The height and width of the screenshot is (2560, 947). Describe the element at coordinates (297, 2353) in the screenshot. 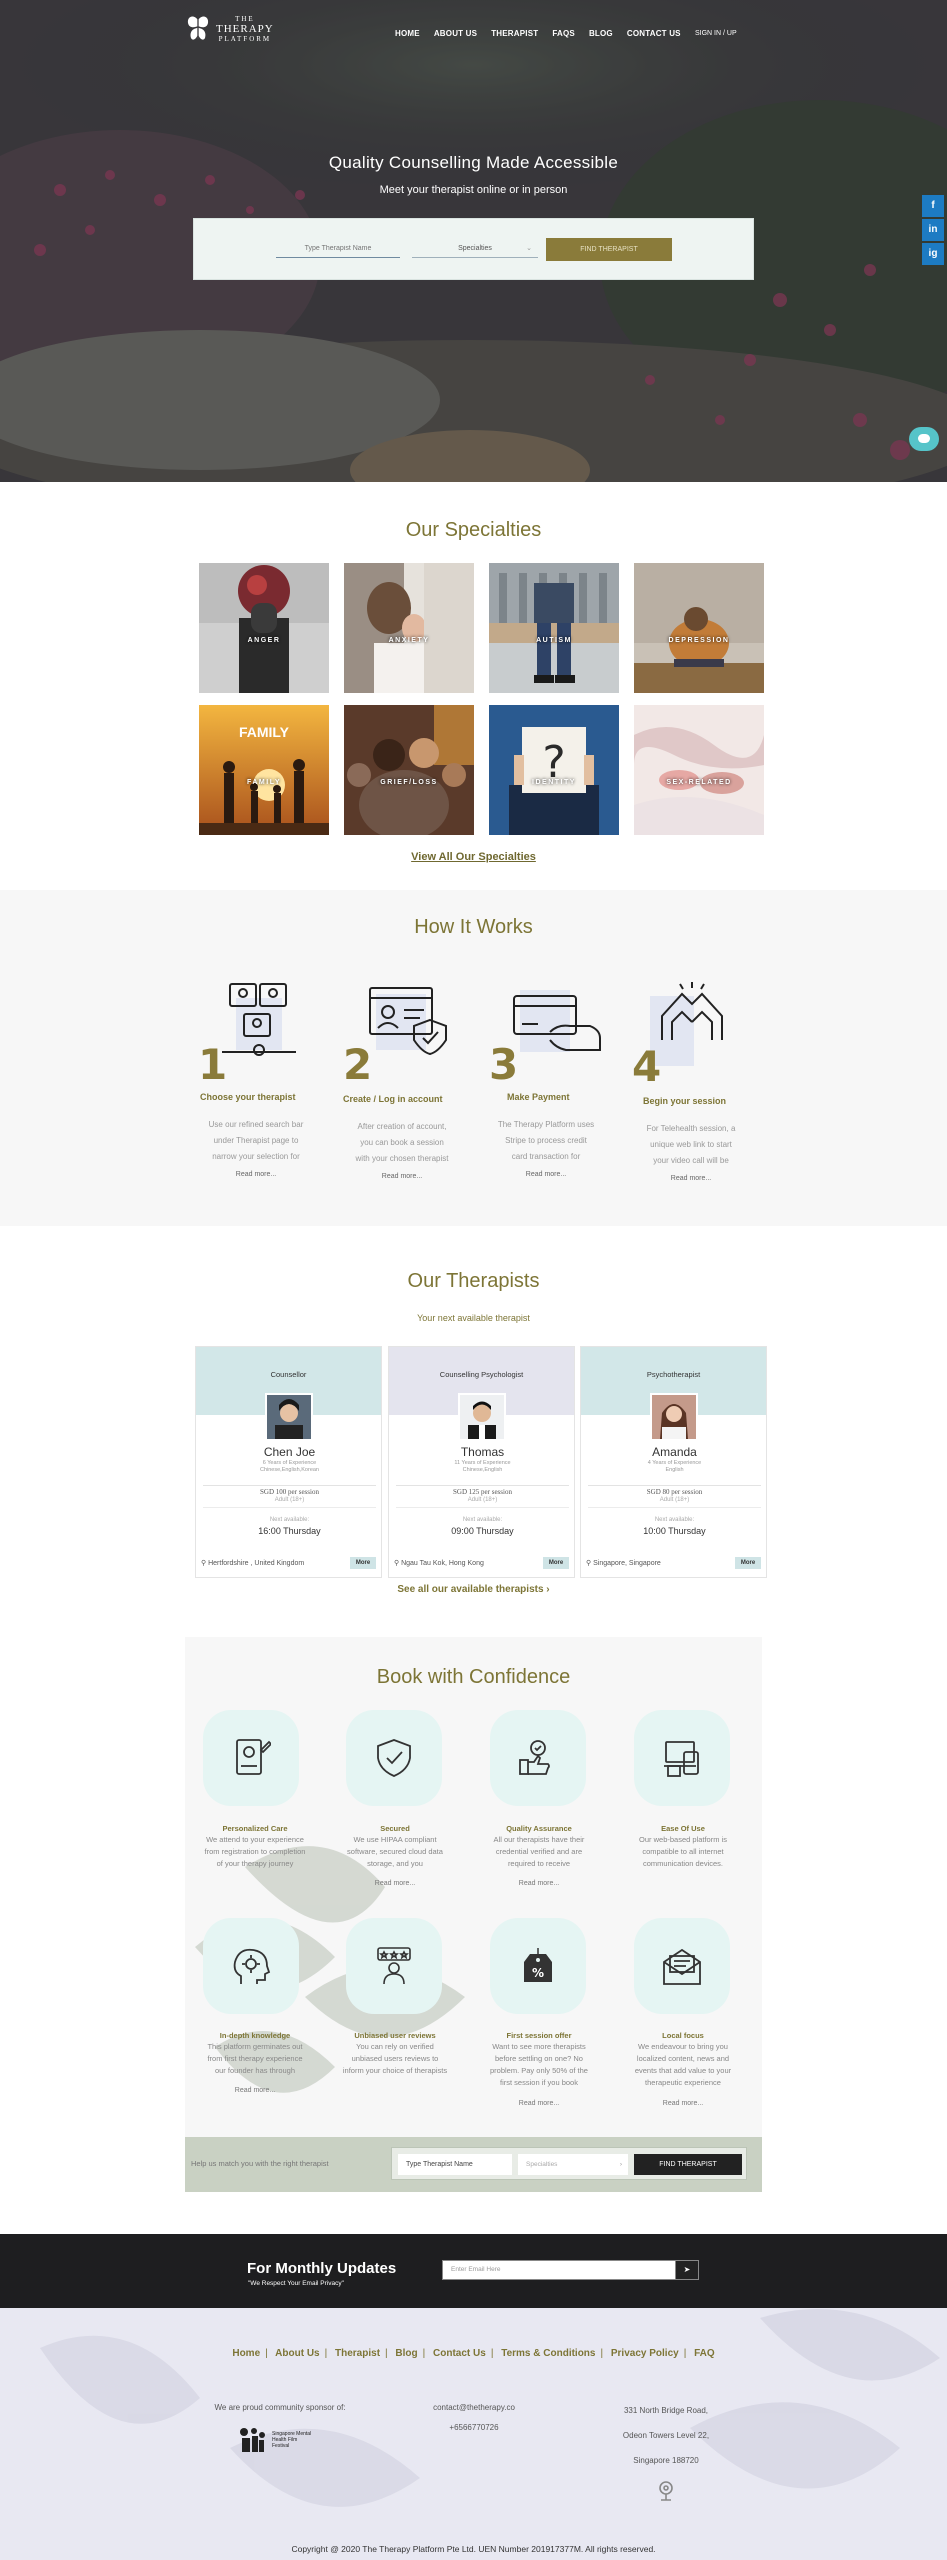

I see `footer-link-about-us: About Us` at that location.